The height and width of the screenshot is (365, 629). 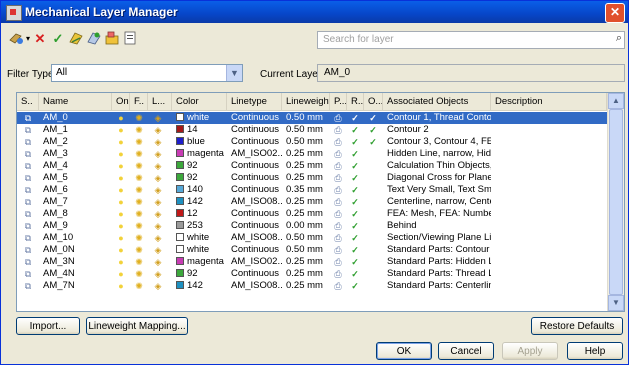 I want to click on layer-color: 92, so click(x=202, y=178).